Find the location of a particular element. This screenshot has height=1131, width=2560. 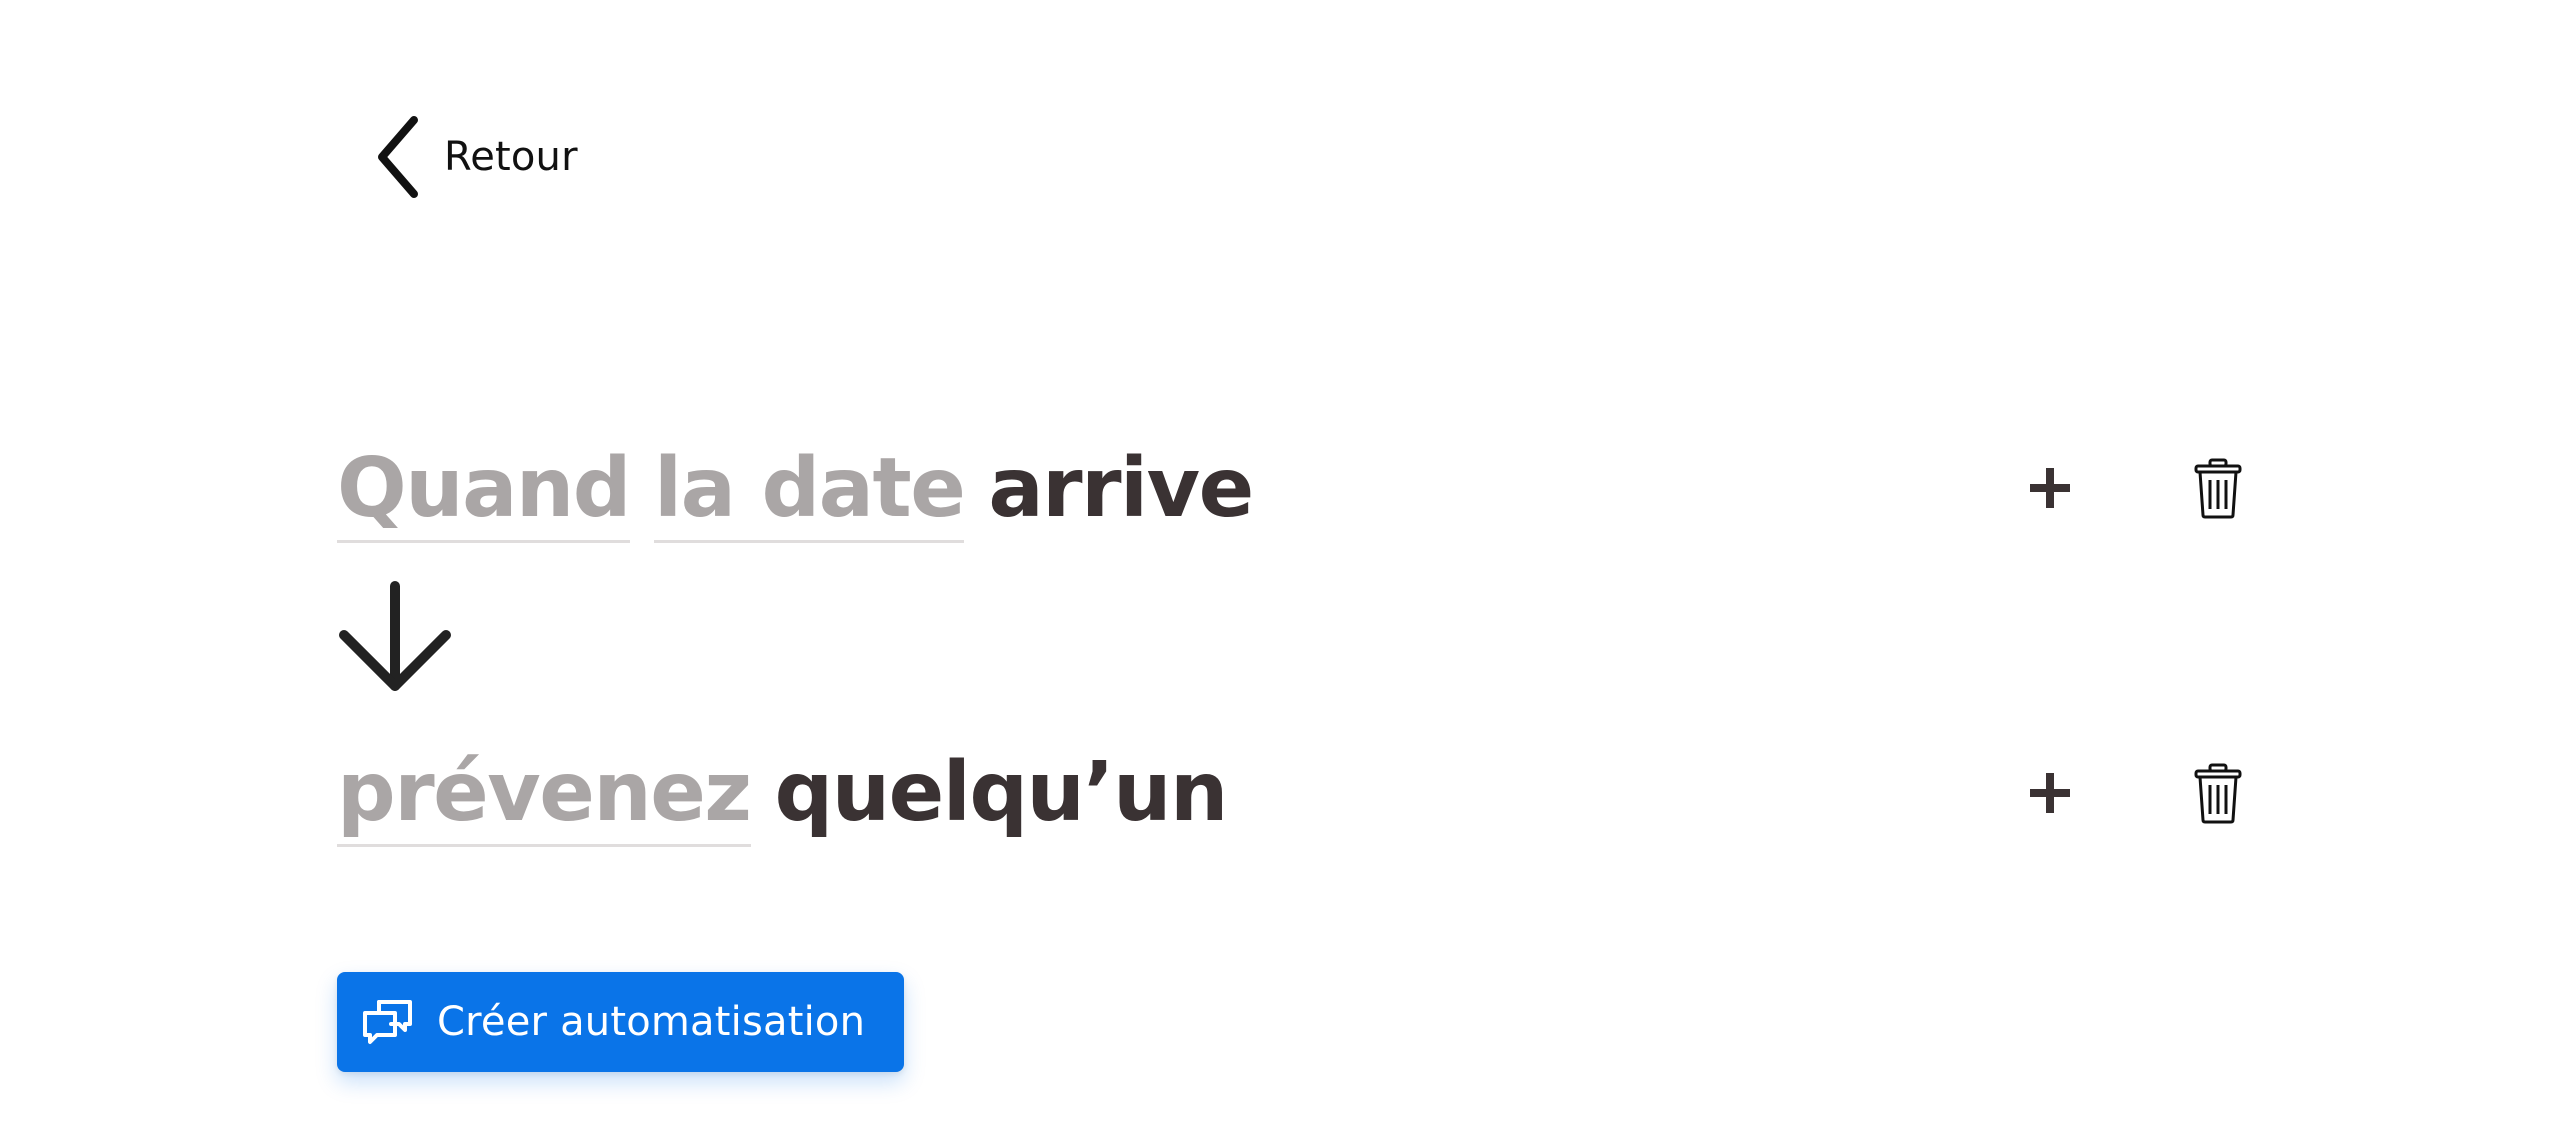

delete-trigger-button is located at coordinates (2218, 488).